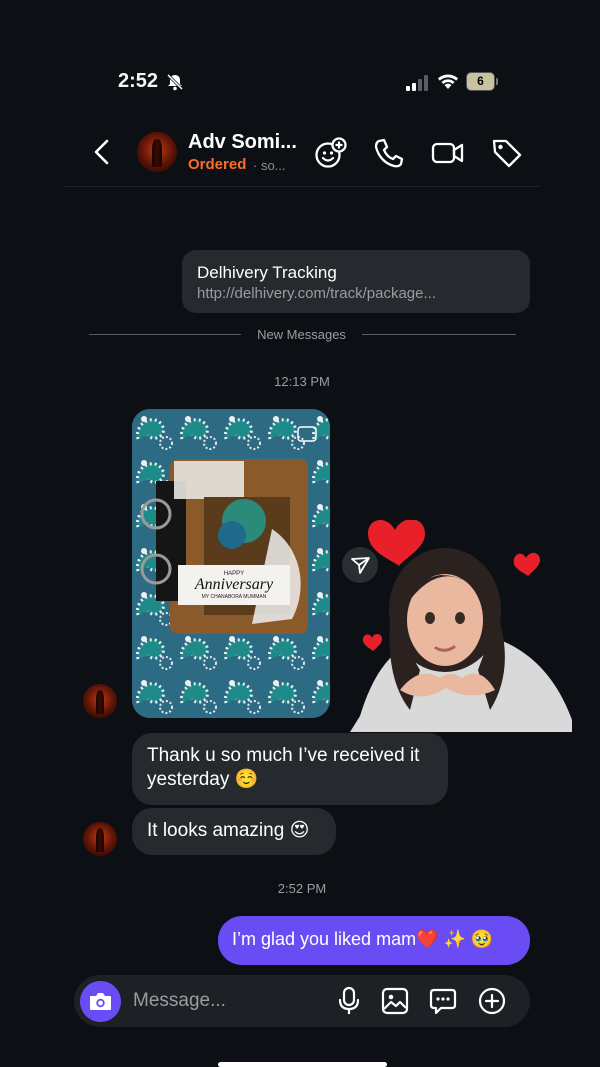 The image size is (600, 1067). What do you see at coordinates (462, 626) in the screenshot?
I see `avatar-sticker` at bounding box center [462, 626].